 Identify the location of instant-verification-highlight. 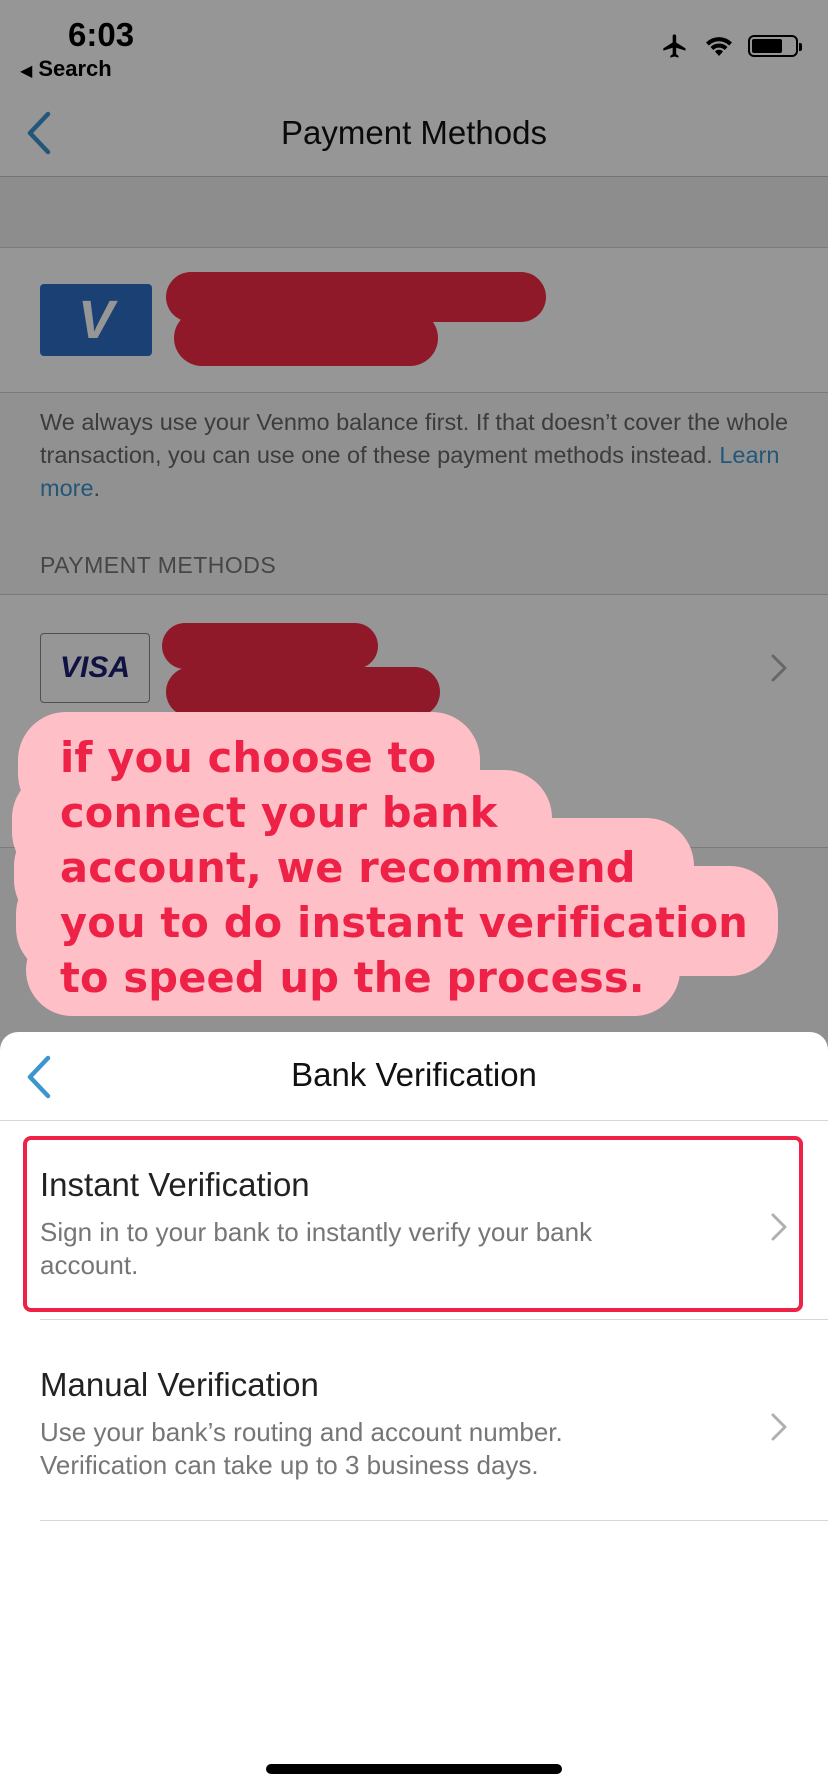
(413, 1224).